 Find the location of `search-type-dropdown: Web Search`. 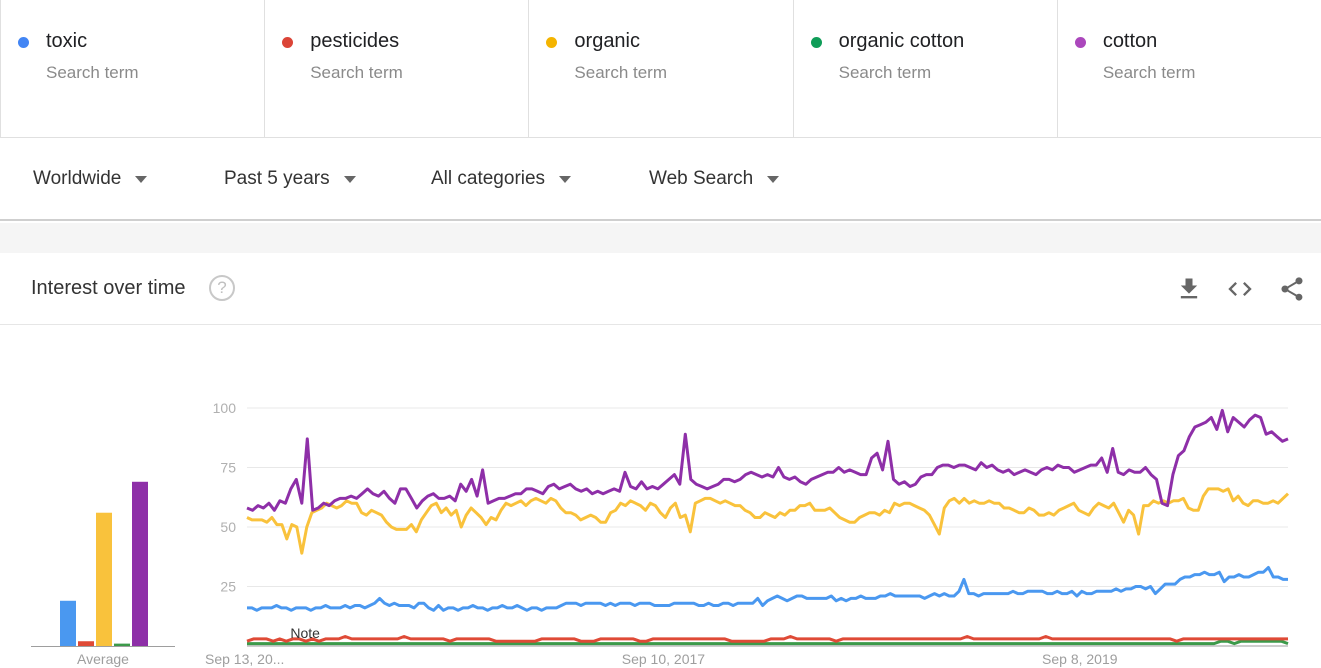

search-type-dropdown: Web Search is located at coordinates (714, 179).